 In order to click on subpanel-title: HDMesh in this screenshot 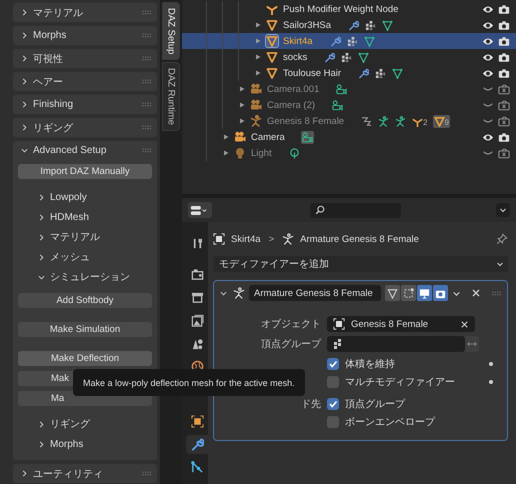, I will do `click(70, 217)`.